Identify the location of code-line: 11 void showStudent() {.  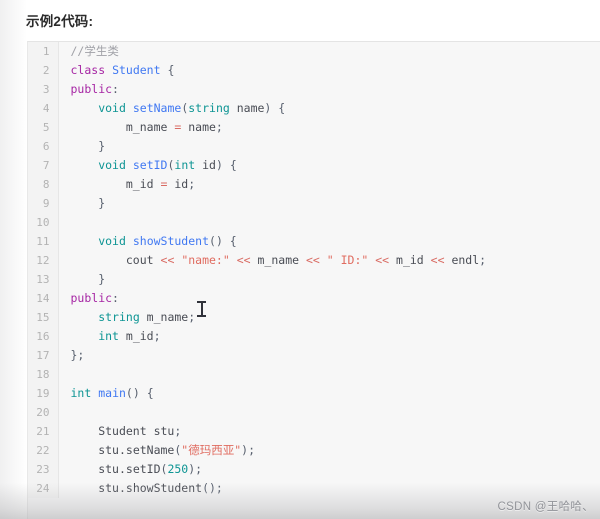
(314, 241).